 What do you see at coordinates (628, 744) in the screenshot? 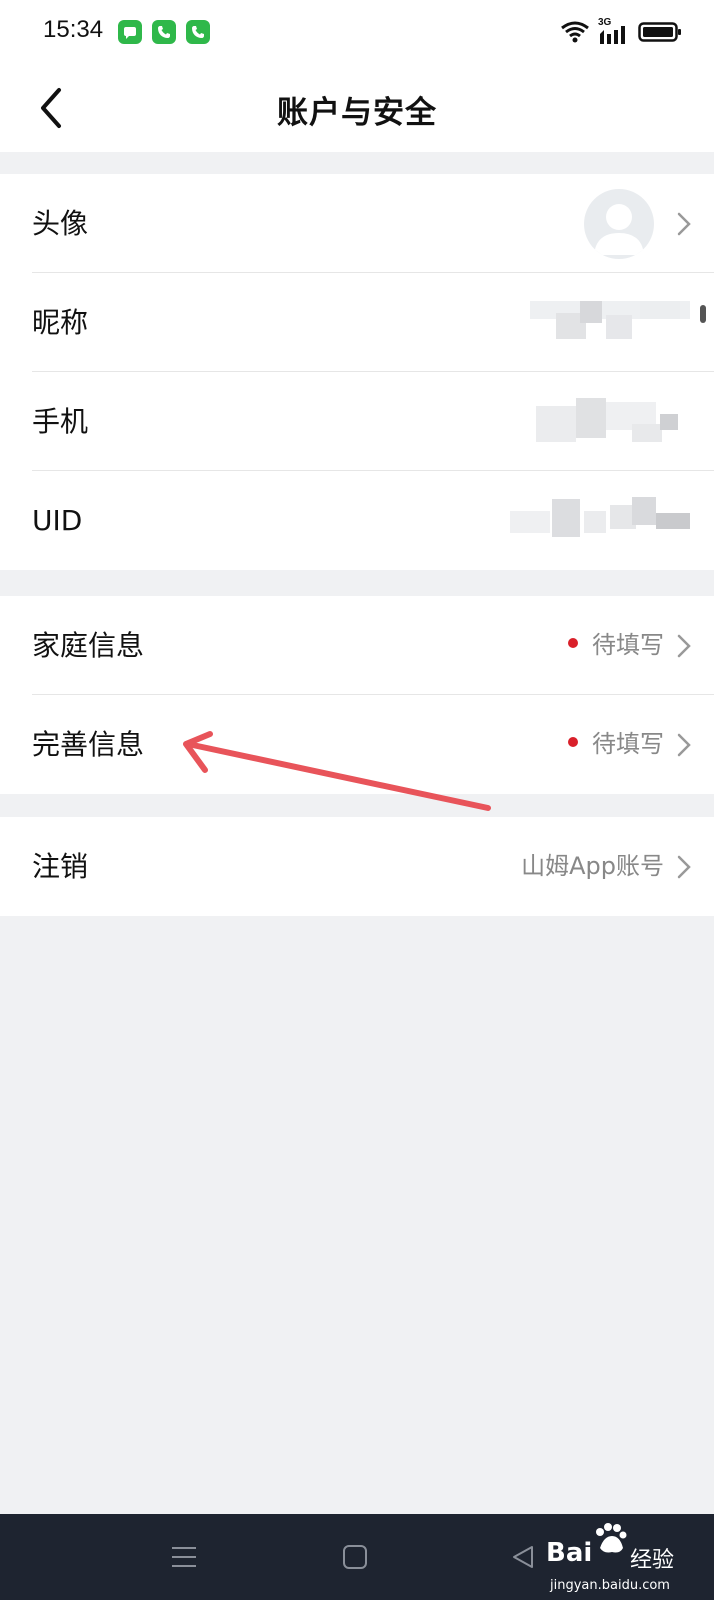
I see `complete-info-value: 待填写` at bounding box center [628, 744].